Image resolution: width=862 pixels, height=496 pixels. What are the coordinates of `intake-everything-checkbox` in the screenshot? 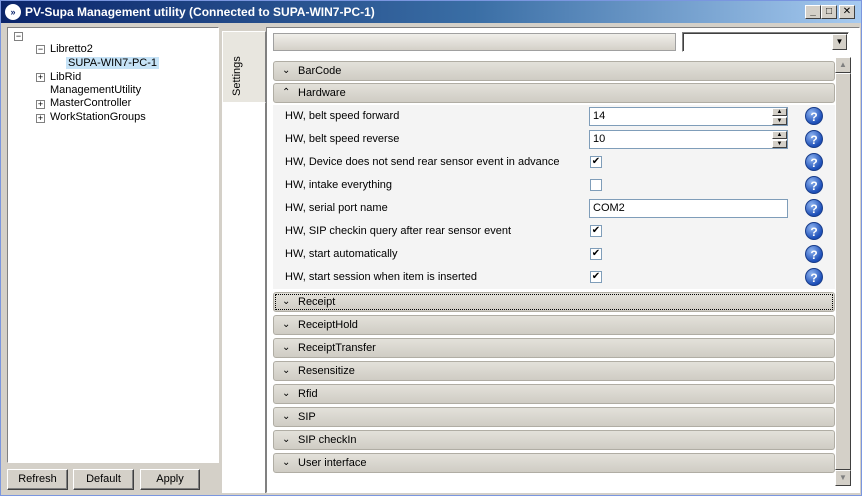 It's located at (596, 185).